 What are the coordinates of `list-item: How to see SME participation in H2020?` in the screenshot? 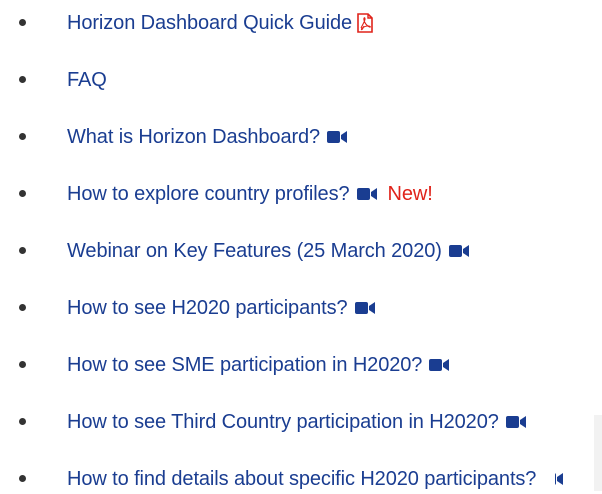 It's located at (301, 365).